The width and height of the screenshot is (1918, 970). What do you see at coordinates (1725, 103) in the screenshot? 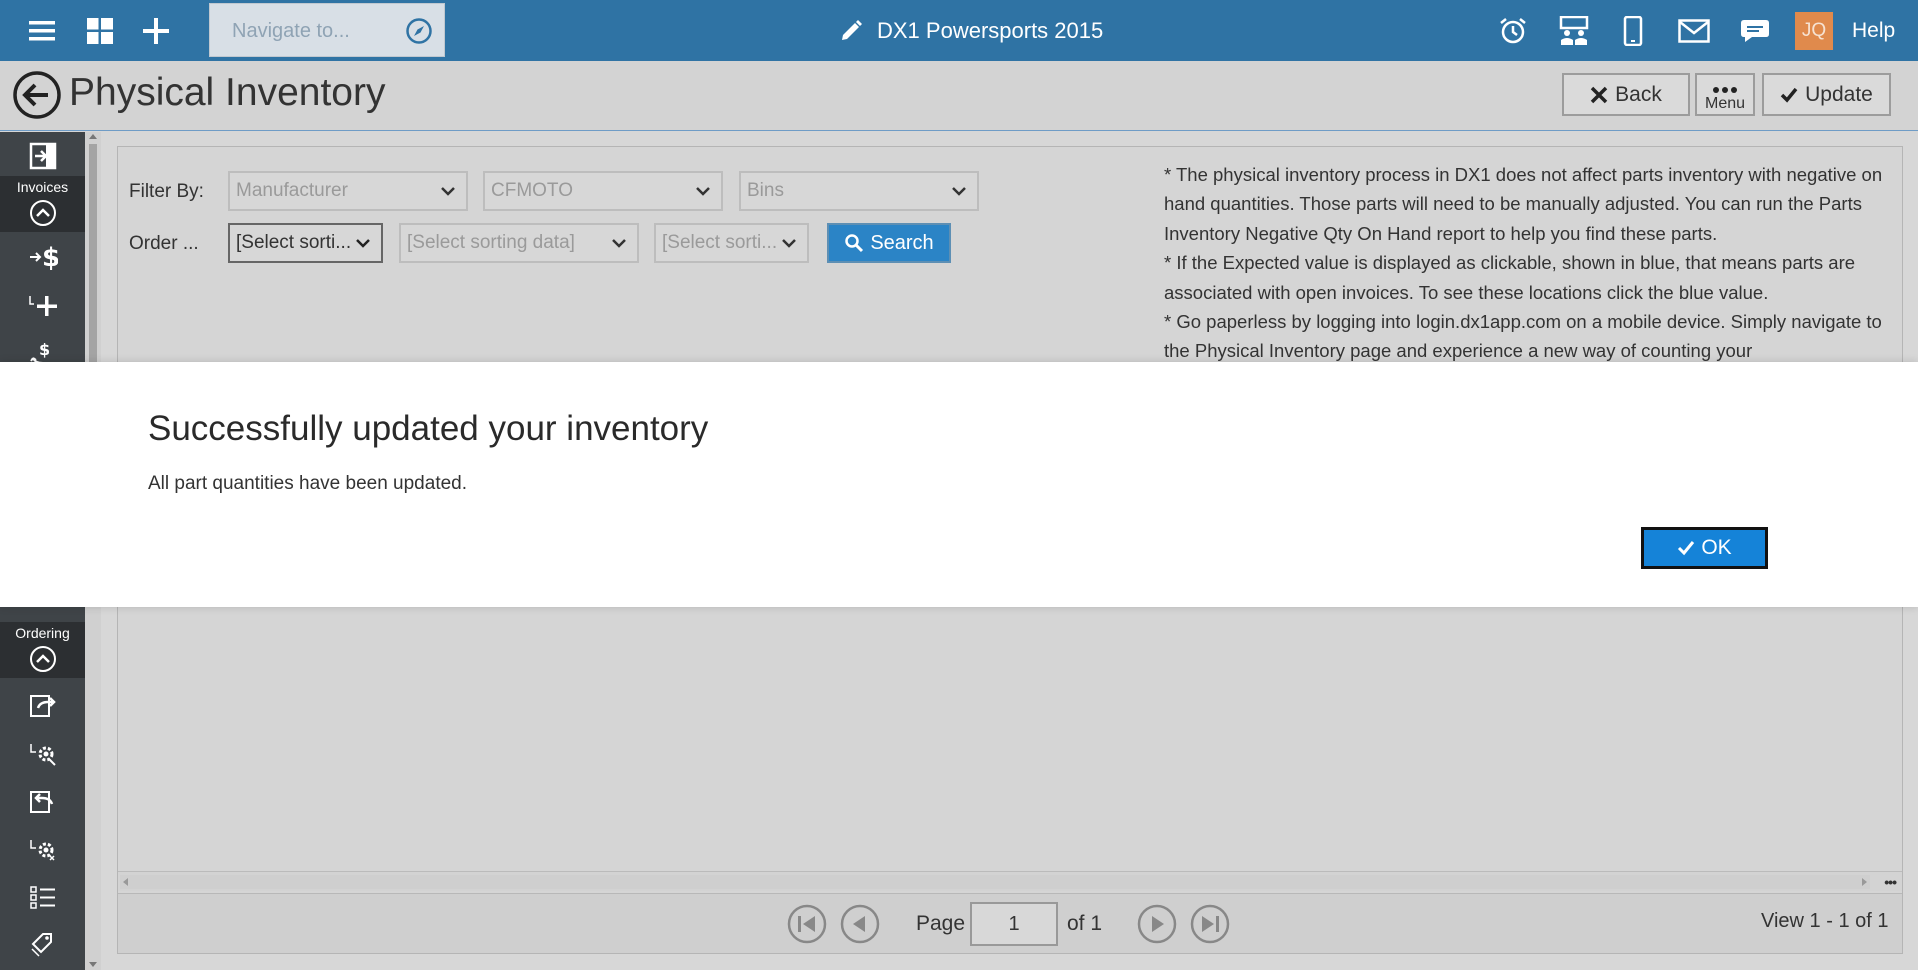
I see `menu-button-label: Menu` at bounding box center [1725, 103].